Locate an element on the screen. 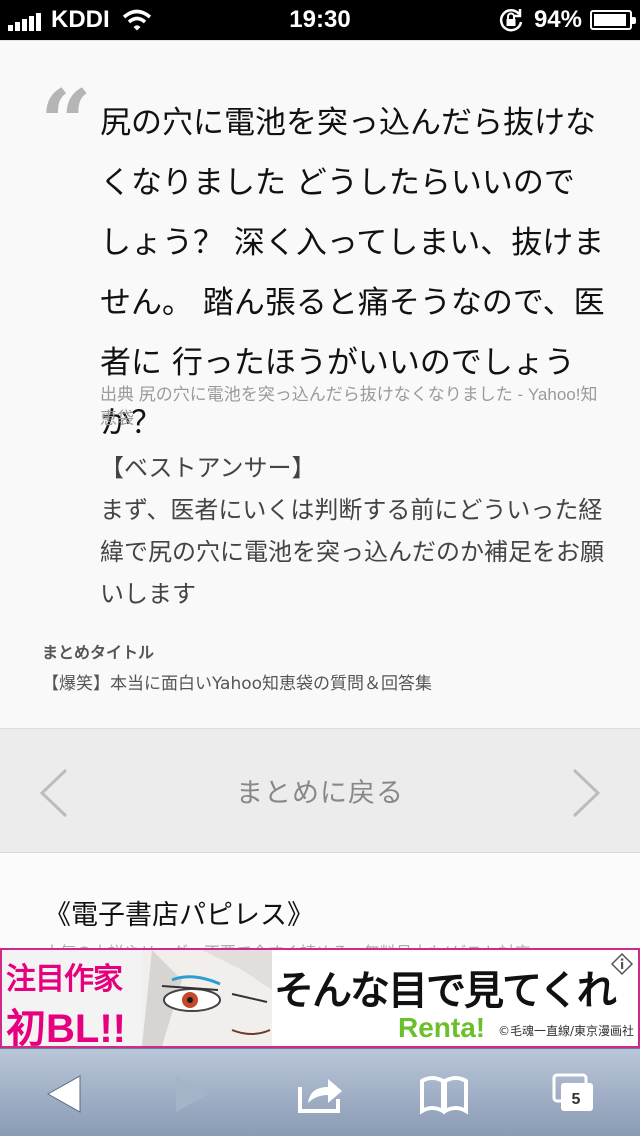 The width and height of the screenshot is (640, 1136). store-description: 人気の小説やリーダー不要で今すぐ読める、無料見本も(ゲスト対応 is located at coordinates (324, 944).